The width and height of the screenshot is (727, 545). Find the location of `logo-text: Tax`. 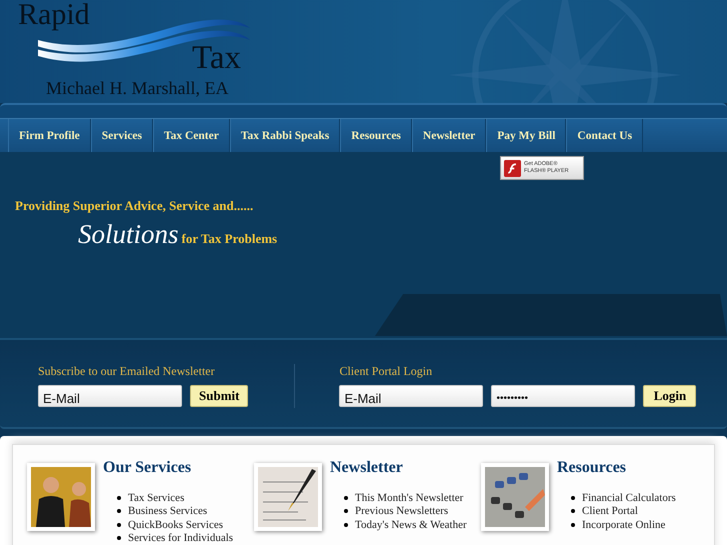

logo-text: Tax is located at coordinates (217, 58).